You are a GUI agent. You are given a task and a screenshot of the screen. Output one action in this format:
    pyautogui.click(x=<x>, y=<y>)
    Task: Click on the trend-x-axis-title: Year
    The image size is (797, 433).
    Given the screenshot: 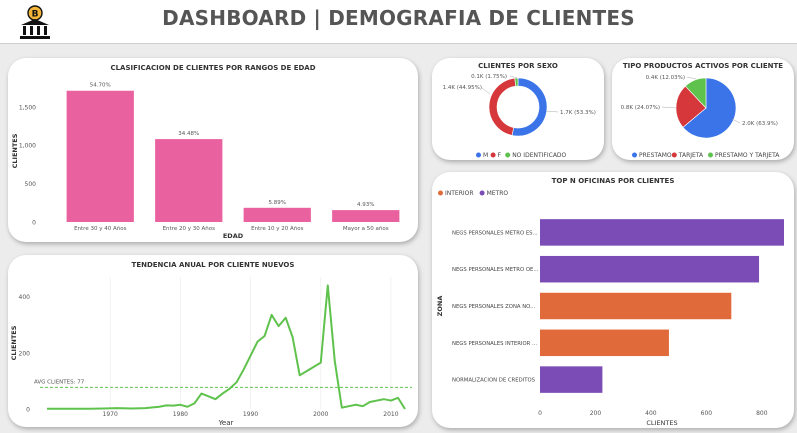 What is the action you would take?
    pyautogui.click(x=226, y=423)
    